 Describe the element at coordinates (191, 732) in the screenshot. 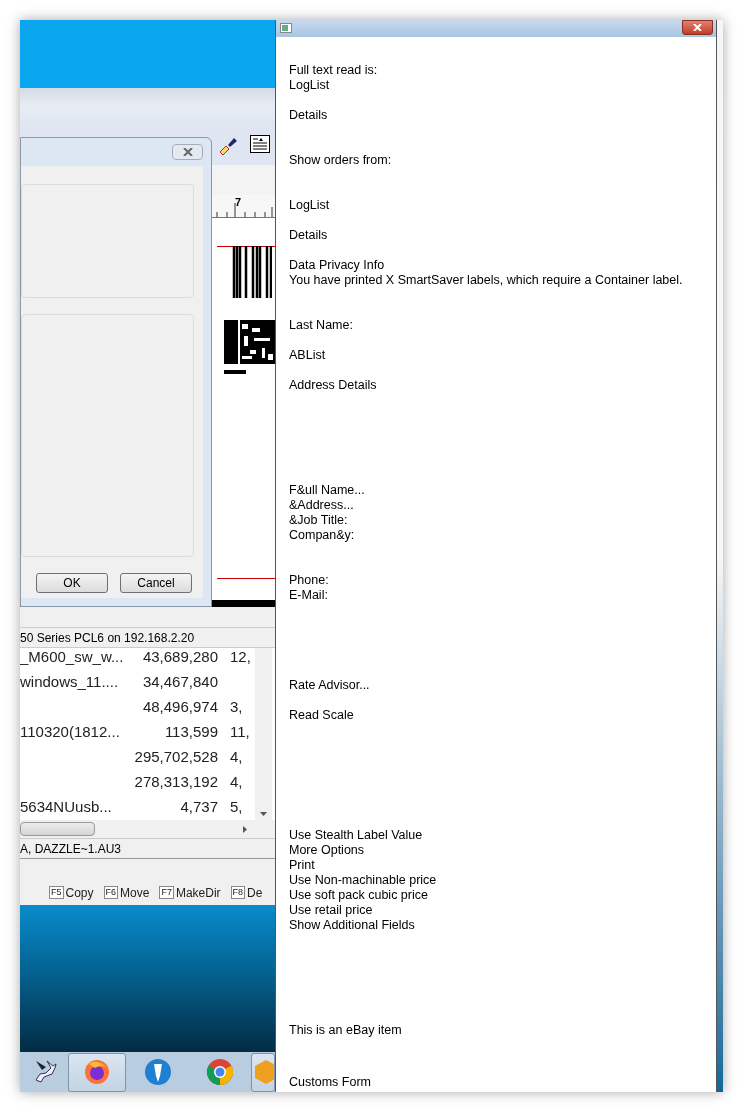

I see `file-size: 113,599` at that location.